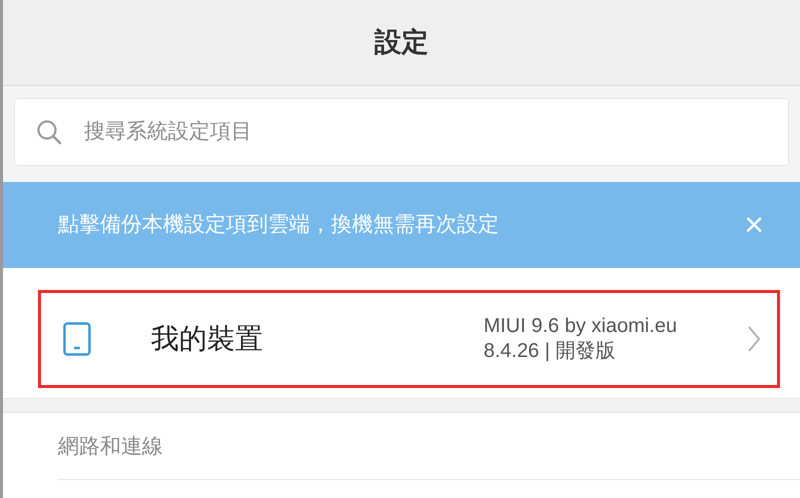 The height and width of the screenshot is (498, 800). I want to click on close-button: ×, so click(754, 225).